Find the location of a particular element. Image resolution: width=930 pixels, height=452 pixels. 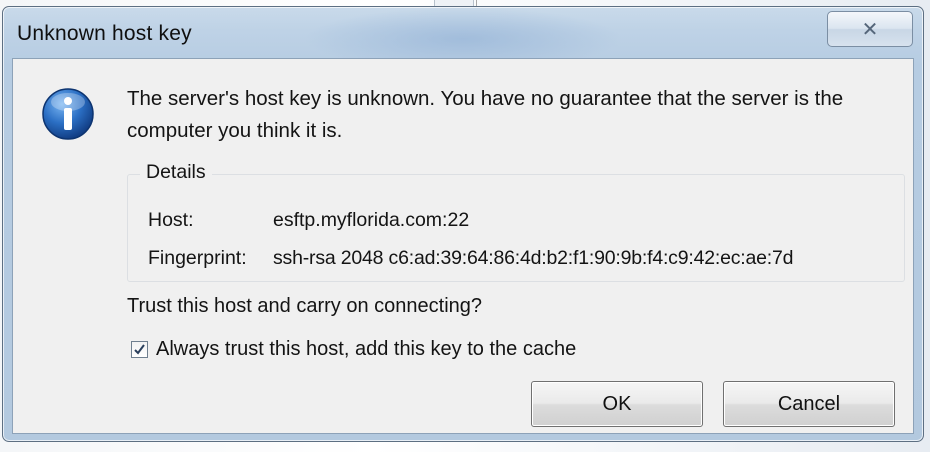

close-button: ✕ is located at coordinates (870, 29).